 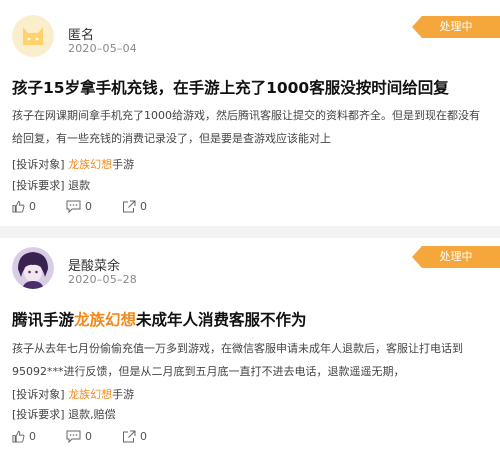 I want to click on anime-avatar-icon, so click(x=33, y=268).